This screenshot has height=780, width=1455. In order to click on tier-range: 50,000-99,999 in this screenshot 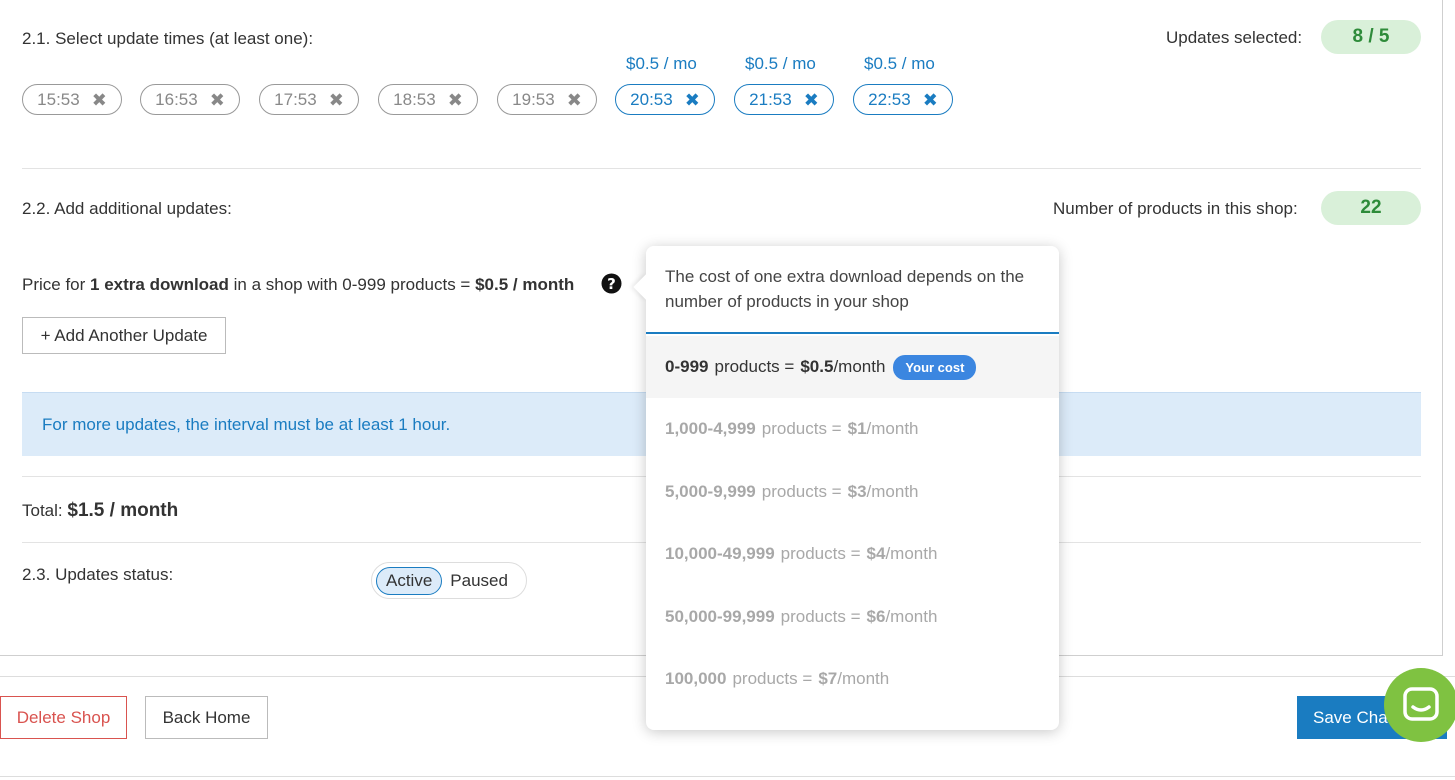, I will do `click(720, 616)`.